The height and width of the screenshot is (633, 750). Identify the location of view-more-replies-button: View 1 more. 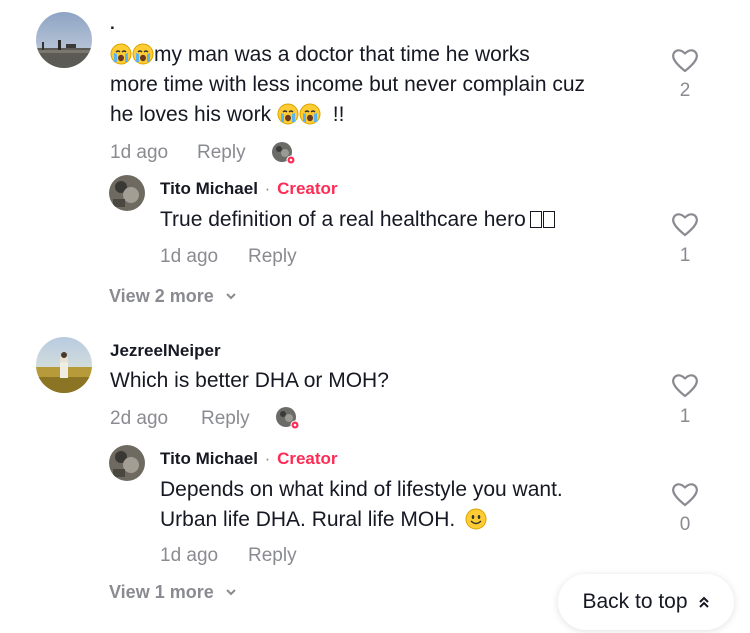
(173, 592).